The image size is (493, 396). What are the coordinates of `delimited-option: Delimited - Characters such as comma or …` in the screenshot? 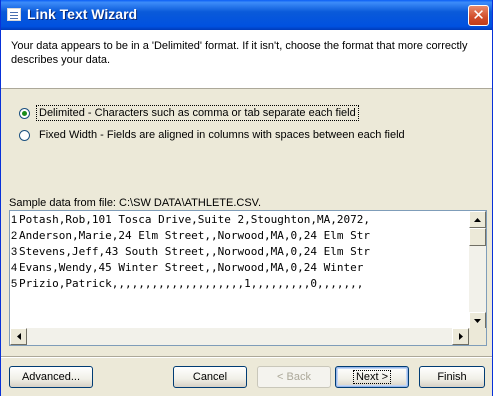 It's located at (189, 113).